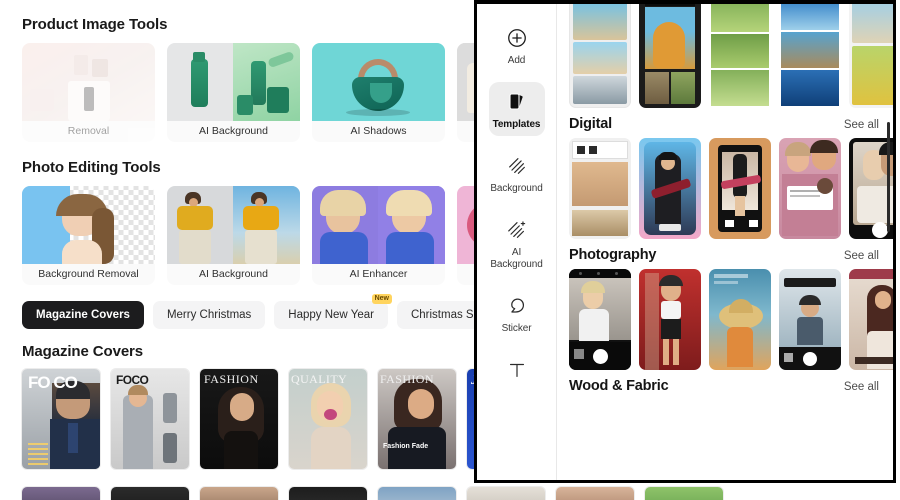 This screenshot has width=900, height=500. Describe the element at coordinates (613, 255) in the screenshot. I see `group-title-photography: Photography` at that location.